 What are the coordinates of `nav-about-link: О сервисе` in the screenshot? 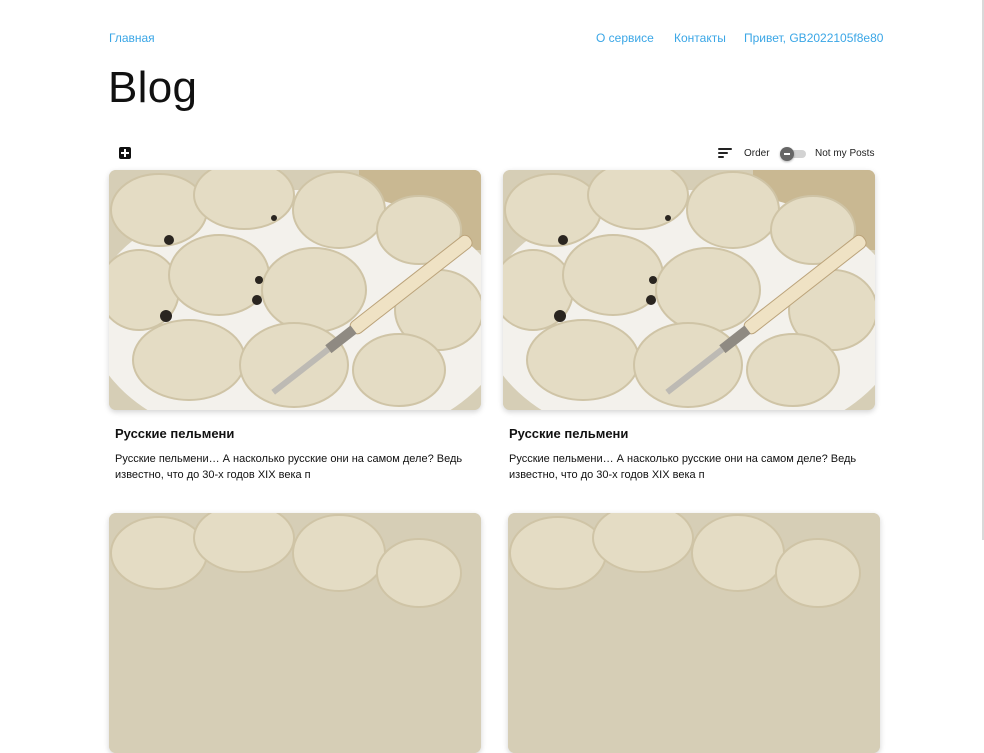 It's located at (625, 38).